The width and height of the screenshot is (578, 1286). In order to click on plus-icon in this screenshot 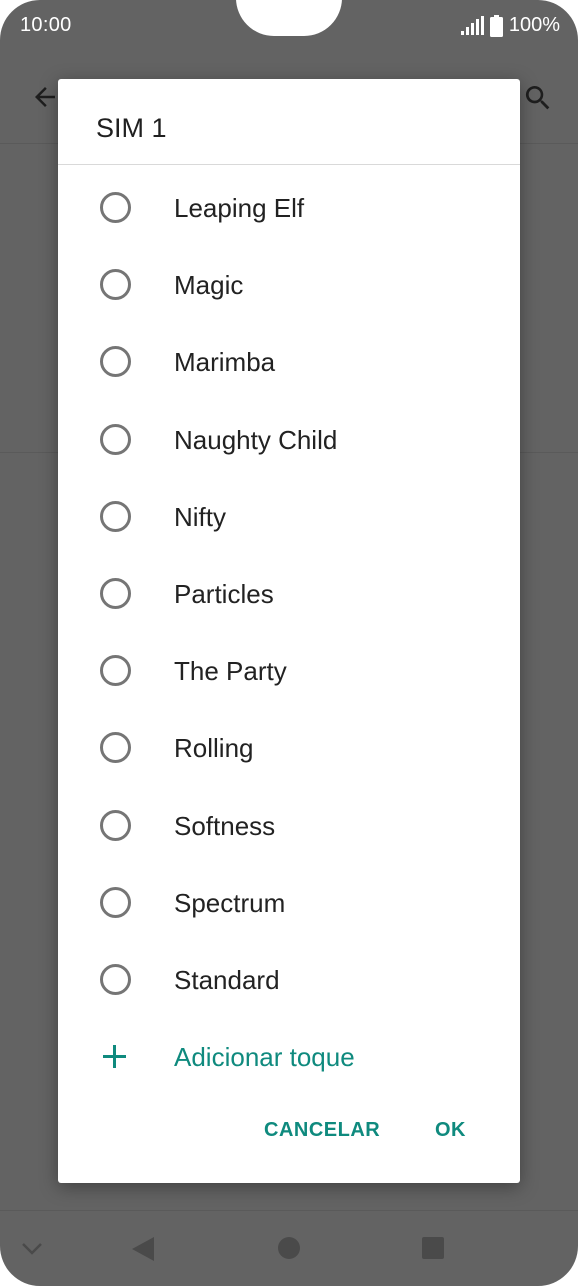, I will do `click(115, 1057)`.